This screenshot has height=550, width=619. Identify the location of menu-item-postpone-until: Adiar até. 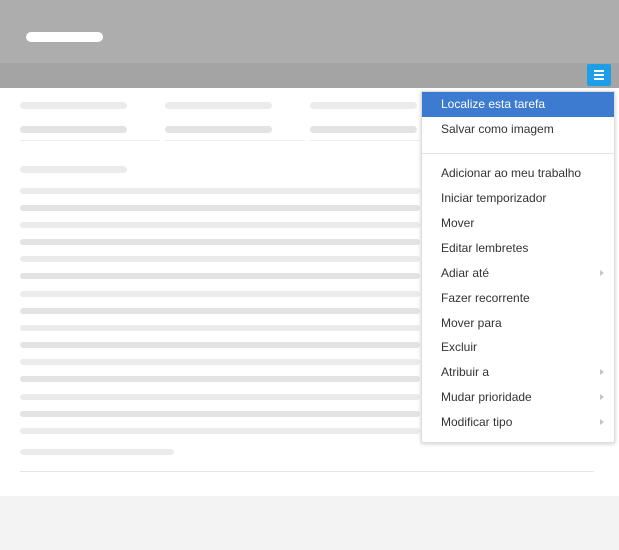
(518, 273).